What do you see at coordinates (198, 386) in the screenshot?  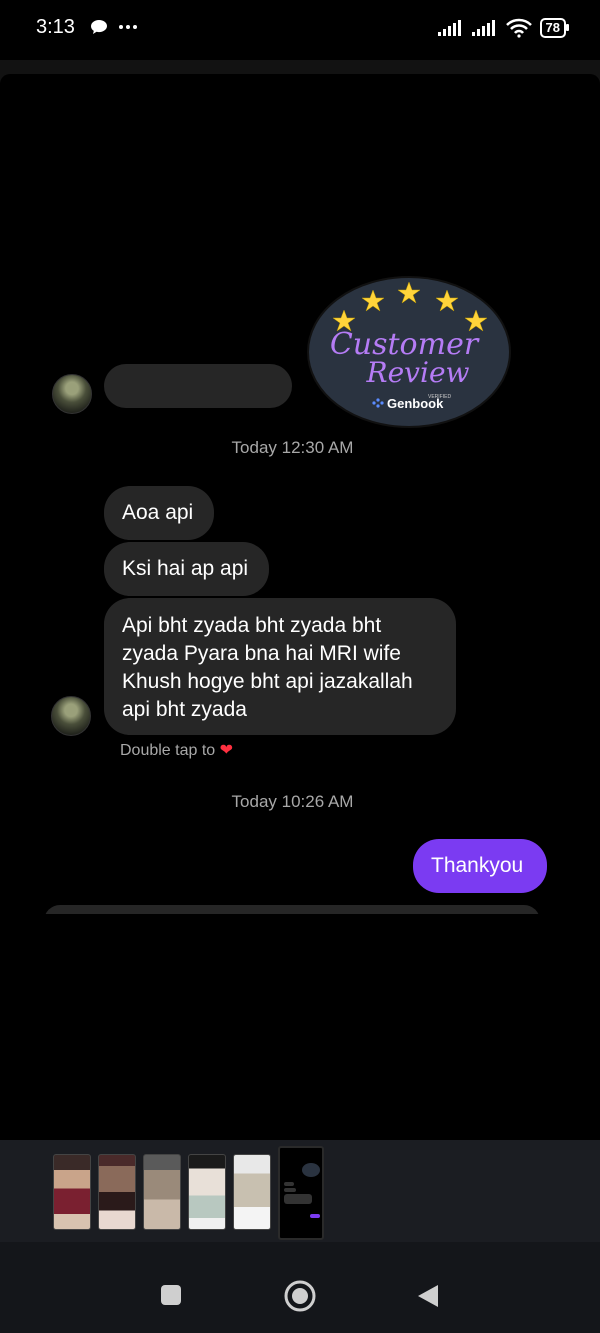 I see `previous-message-bubble` at bounding box center [198, 386].